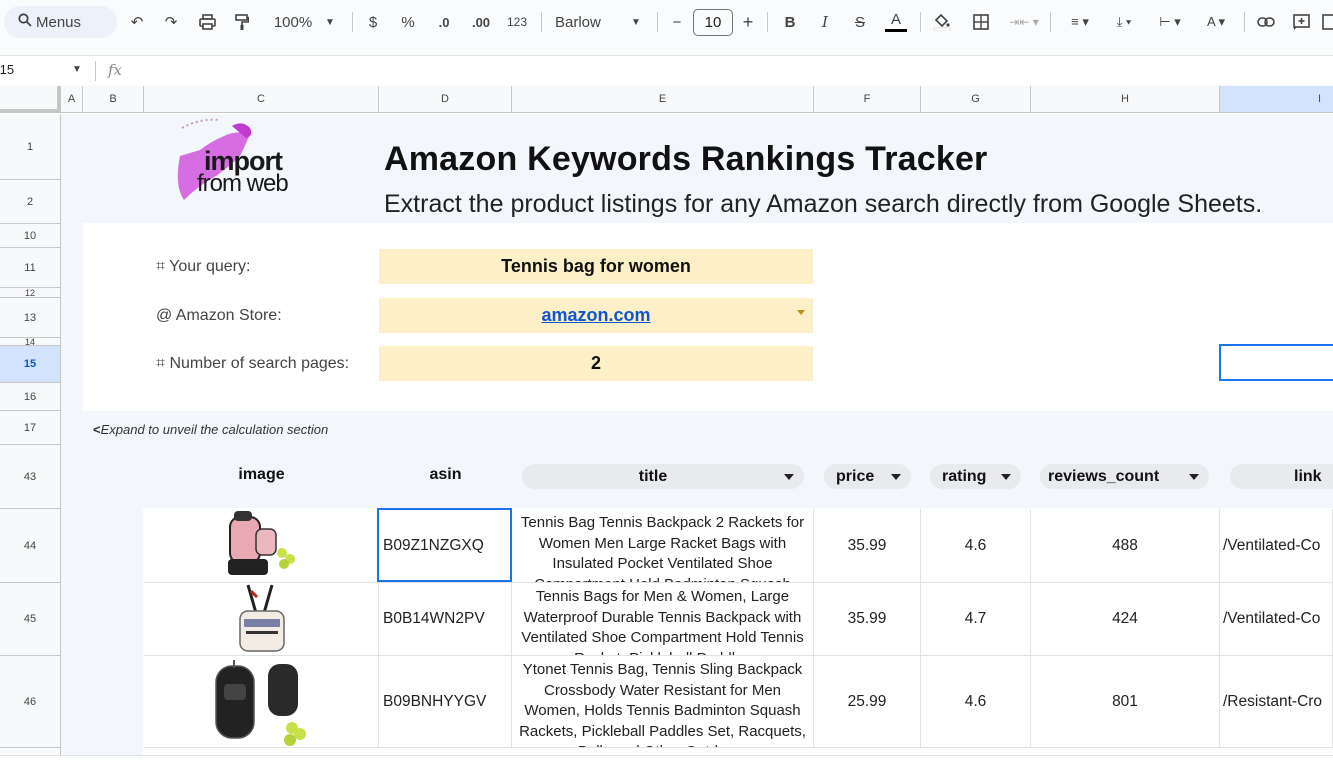  I want to click on horizontal-align-icon: ≡ ▾, so click(1080, 22).